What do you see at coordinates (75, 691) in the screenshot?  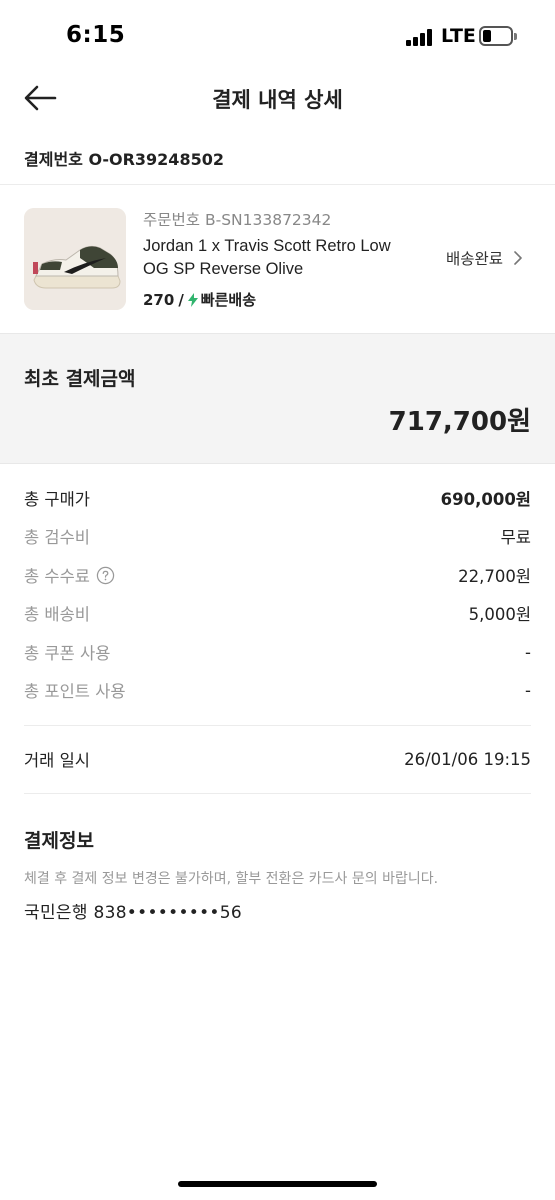 I see `row-label: 총 포인트 사용` at bounding box center [75, 691].